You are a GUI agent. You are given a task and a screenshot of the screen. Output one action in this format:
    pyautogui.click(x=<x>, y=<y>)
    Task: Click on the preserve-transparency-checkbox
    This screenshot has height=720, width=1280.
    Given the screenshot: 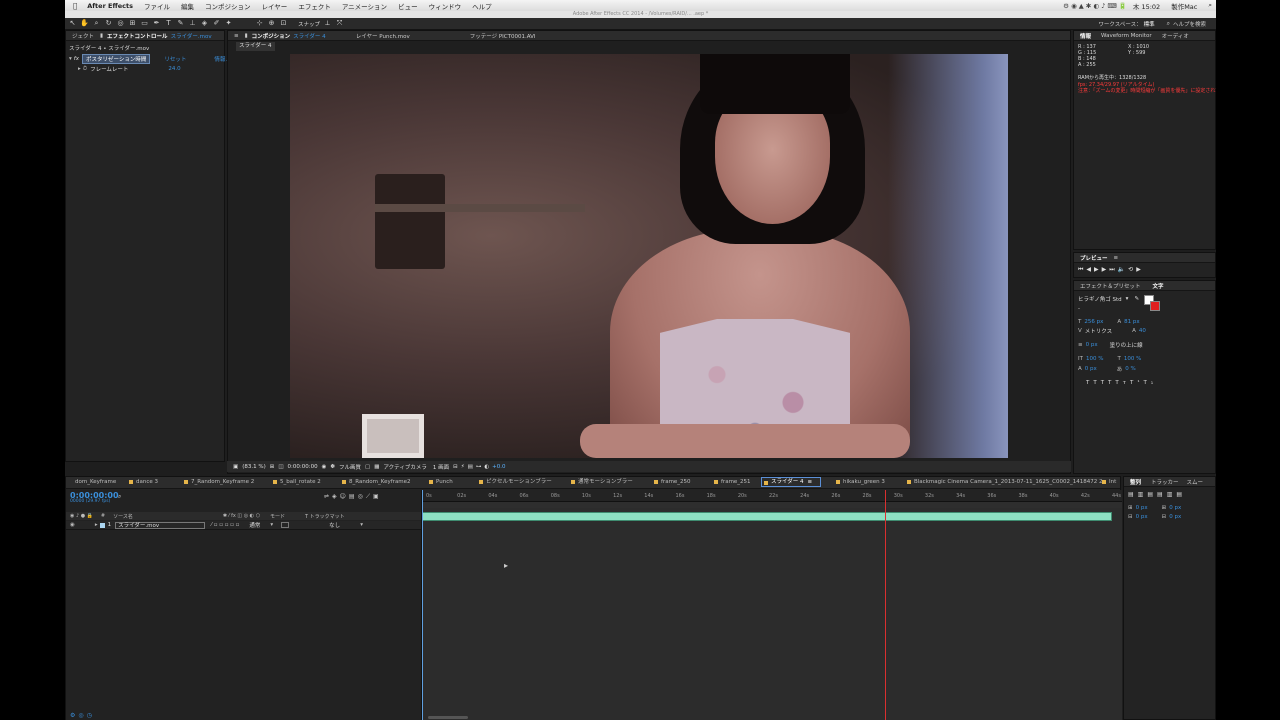 What is the action you would take?
    pyautogui.click(x=285, y=525)
    